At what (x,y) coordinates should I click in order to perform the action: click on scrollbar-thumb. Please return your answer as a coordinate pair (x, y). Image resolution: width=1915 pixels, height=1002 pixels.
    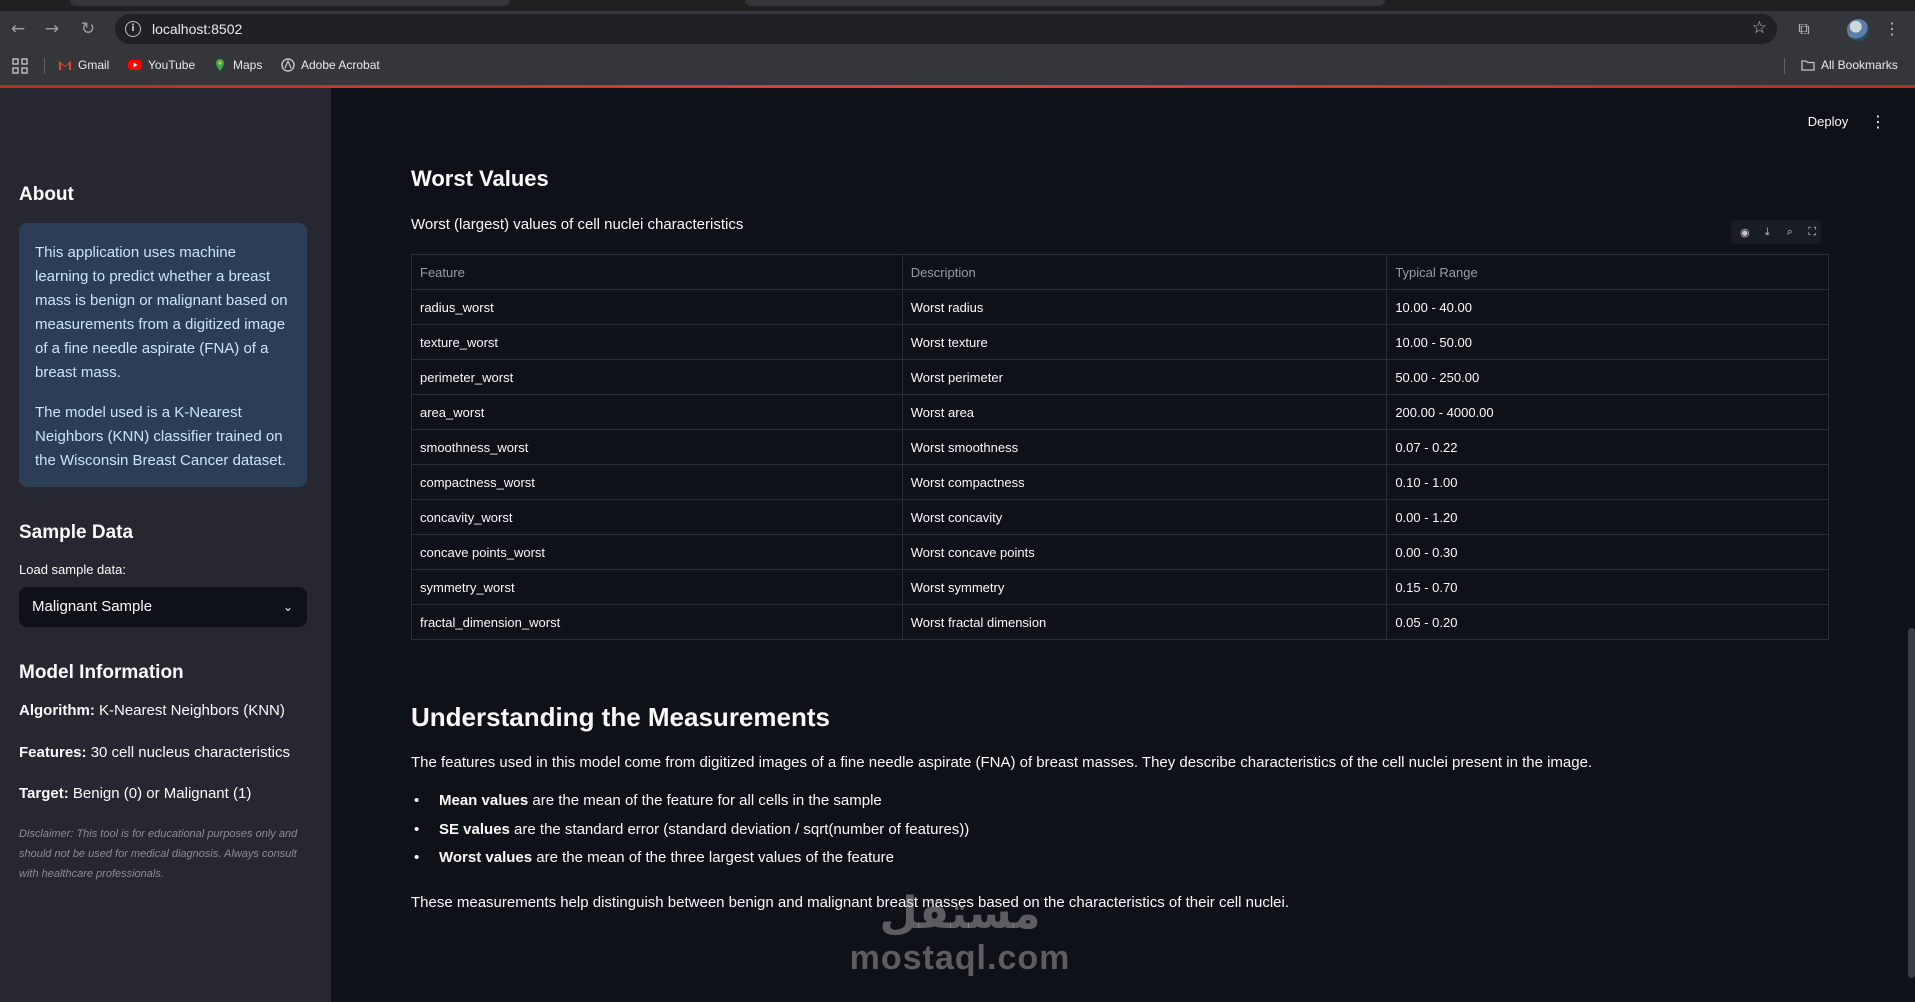
    Looking at the image, I should click on (1911, 803).